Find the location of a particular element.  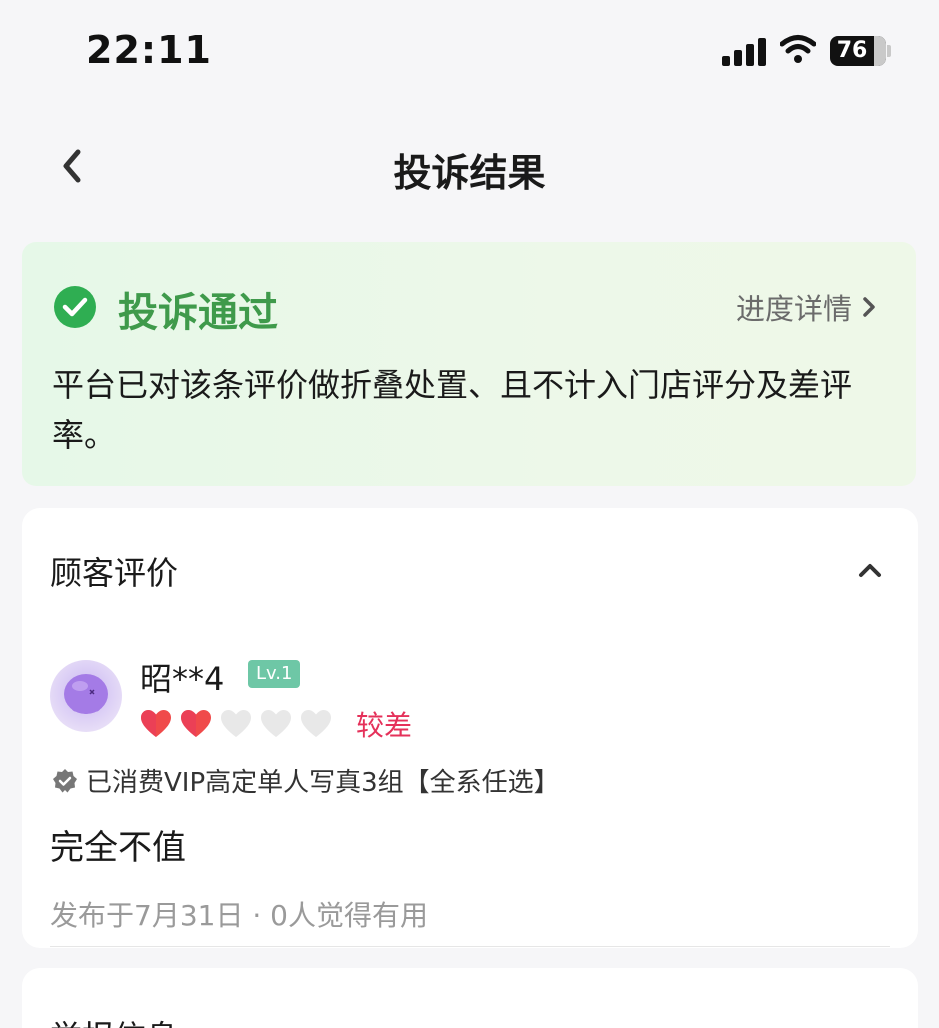

battery-icon: 76 is located at coordinates (858, 51).